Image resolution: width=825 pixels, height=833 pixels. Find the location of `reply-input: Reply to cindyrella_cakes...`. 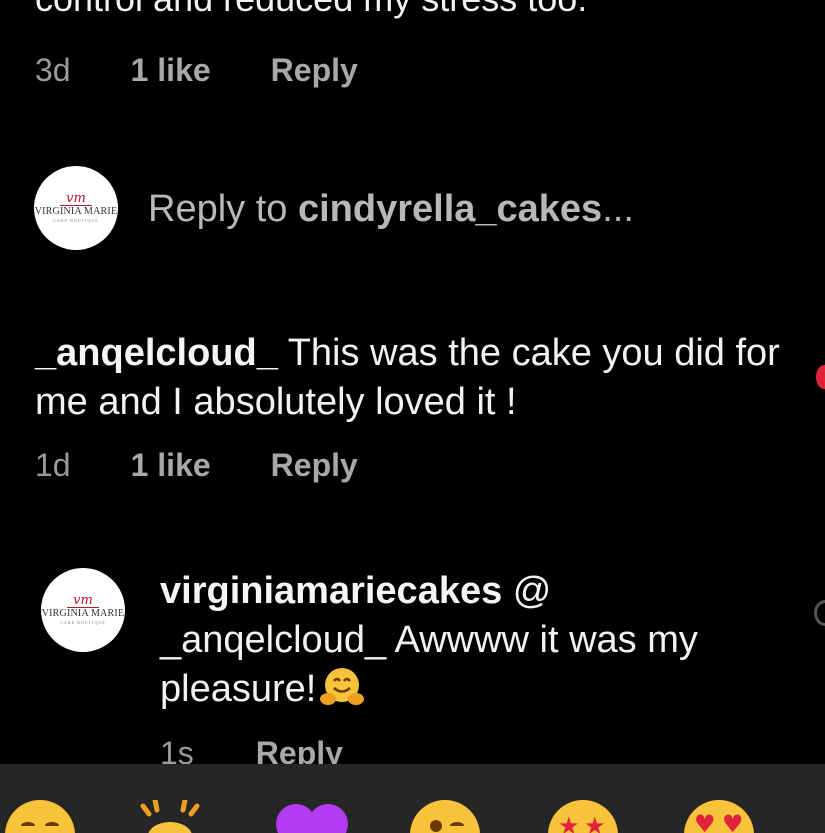

reply-input: Reply to cindyrella_cakes... is located at coordinates (391, 209).